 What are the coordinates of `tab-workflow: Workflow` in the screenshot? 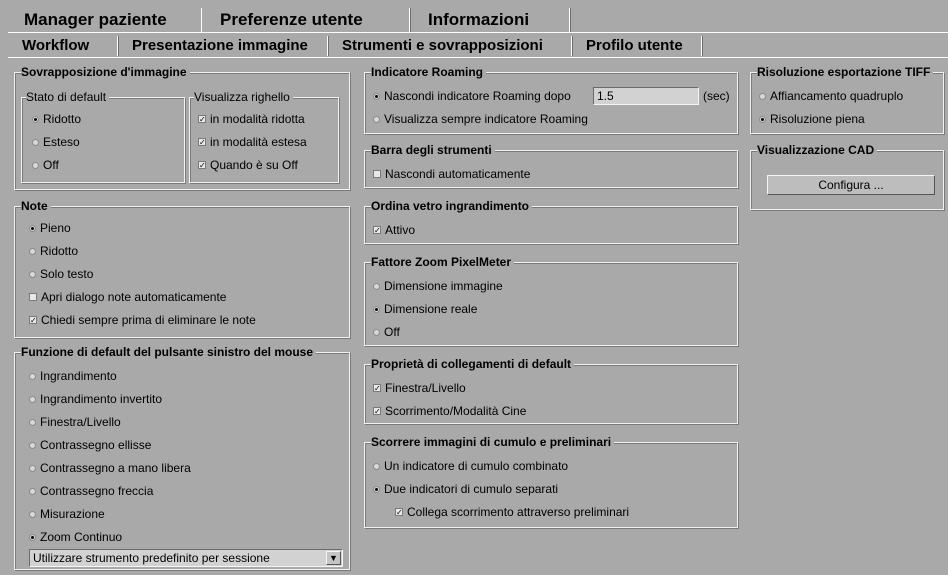 It's located at (63, 46).